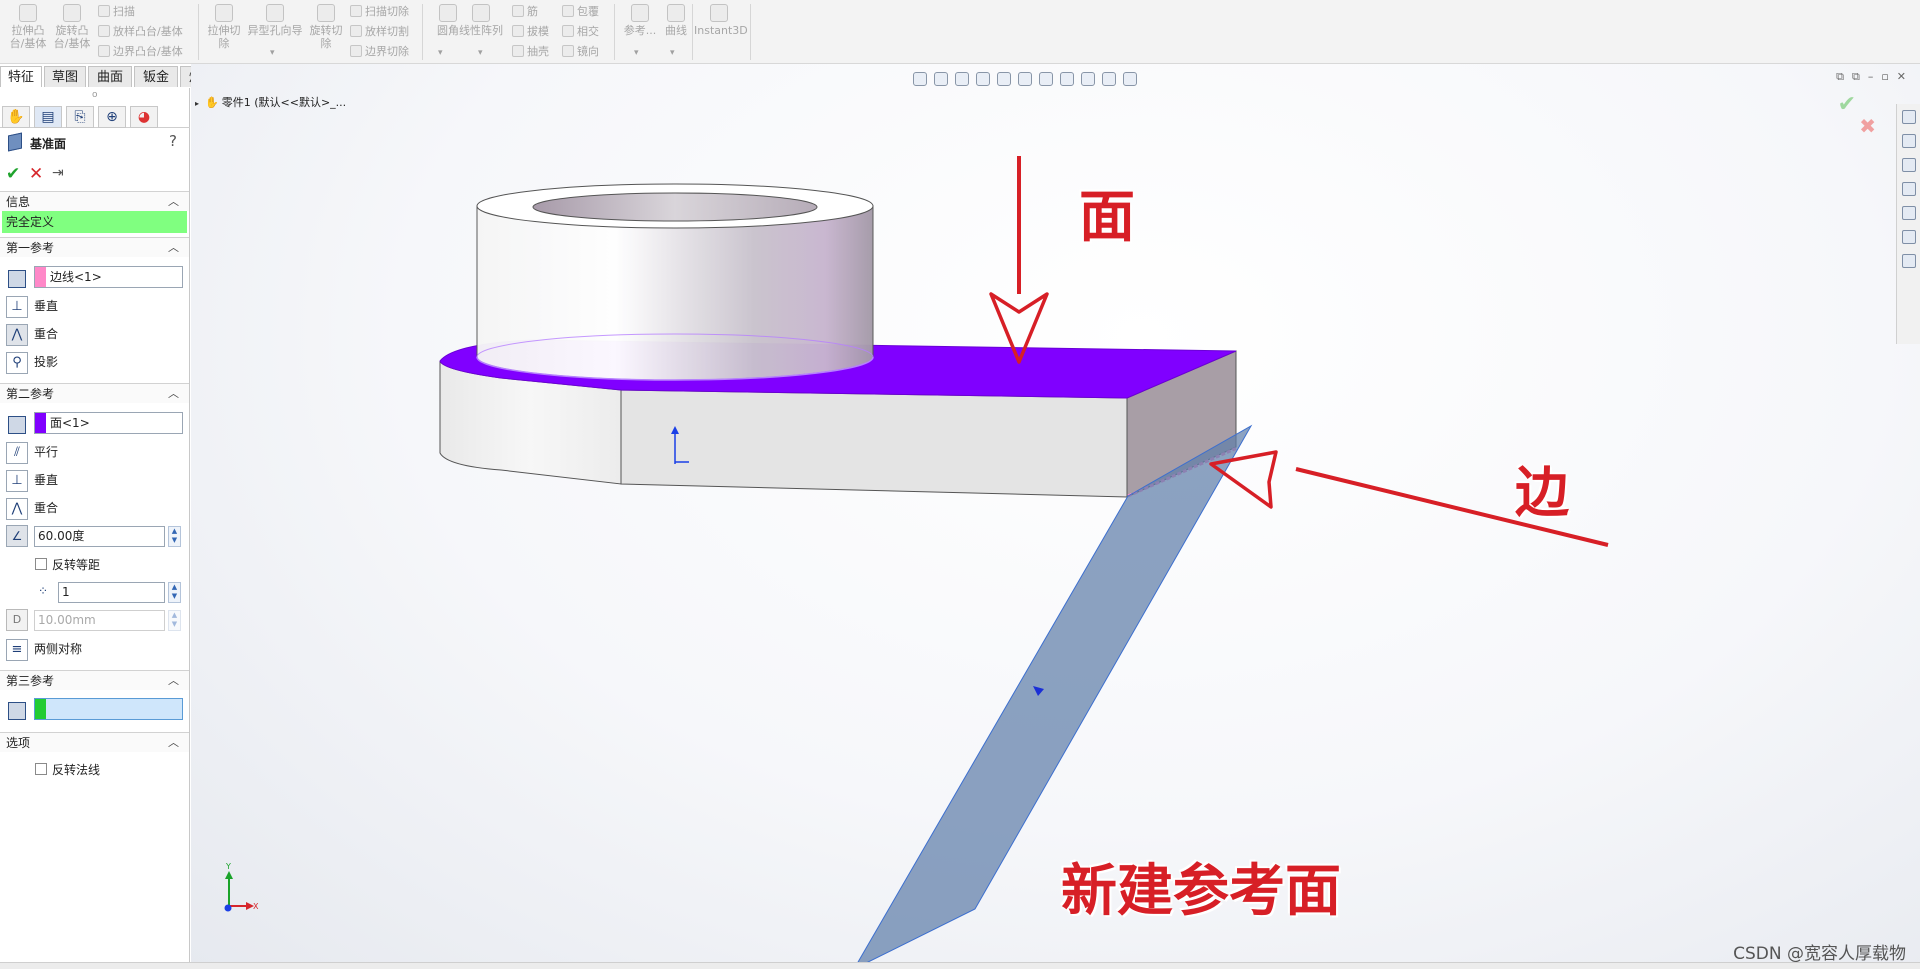 The image size is (1920, 969). What do you see at coordinates (94, 222) in the screenshot?
I see `info-status-message: 完全定义` at bounding box center [94, 222].